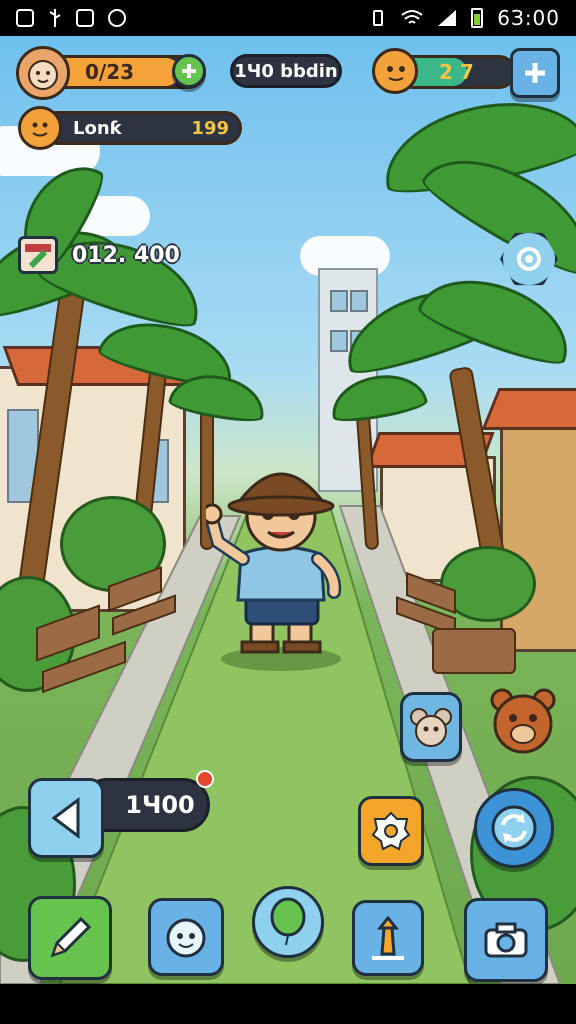 This screenshot has height=1024, width=576. I want to click on companion-card, so click(431, 727).